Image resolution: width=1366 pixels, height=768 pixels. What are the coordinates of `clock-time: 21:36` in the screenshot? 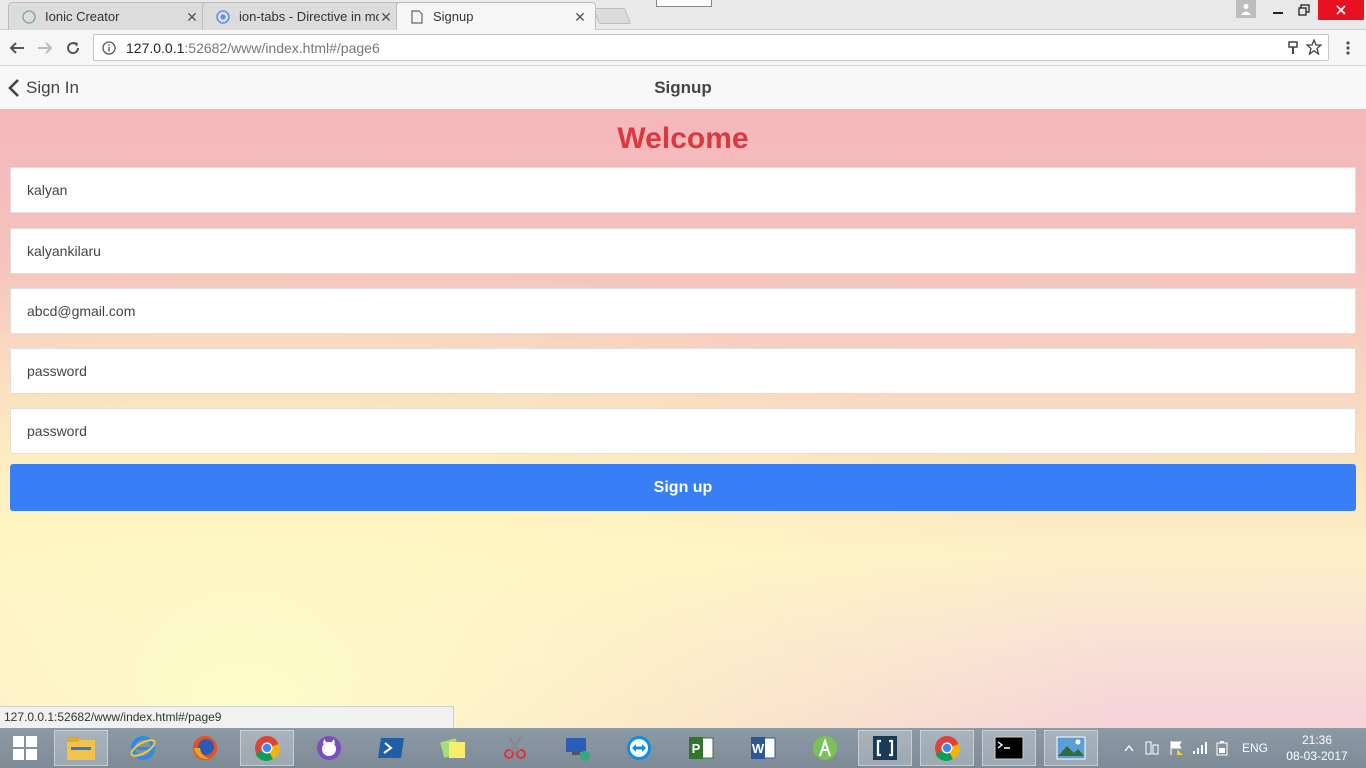 It's located at (1317, 740).